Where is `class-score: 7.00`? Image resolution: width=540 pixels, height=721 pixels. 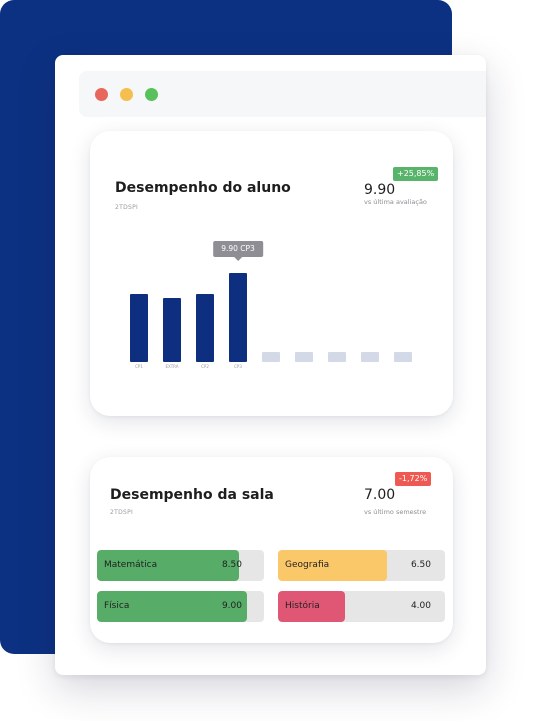 class-score: 7.00 is located at coordinates (380, 495).